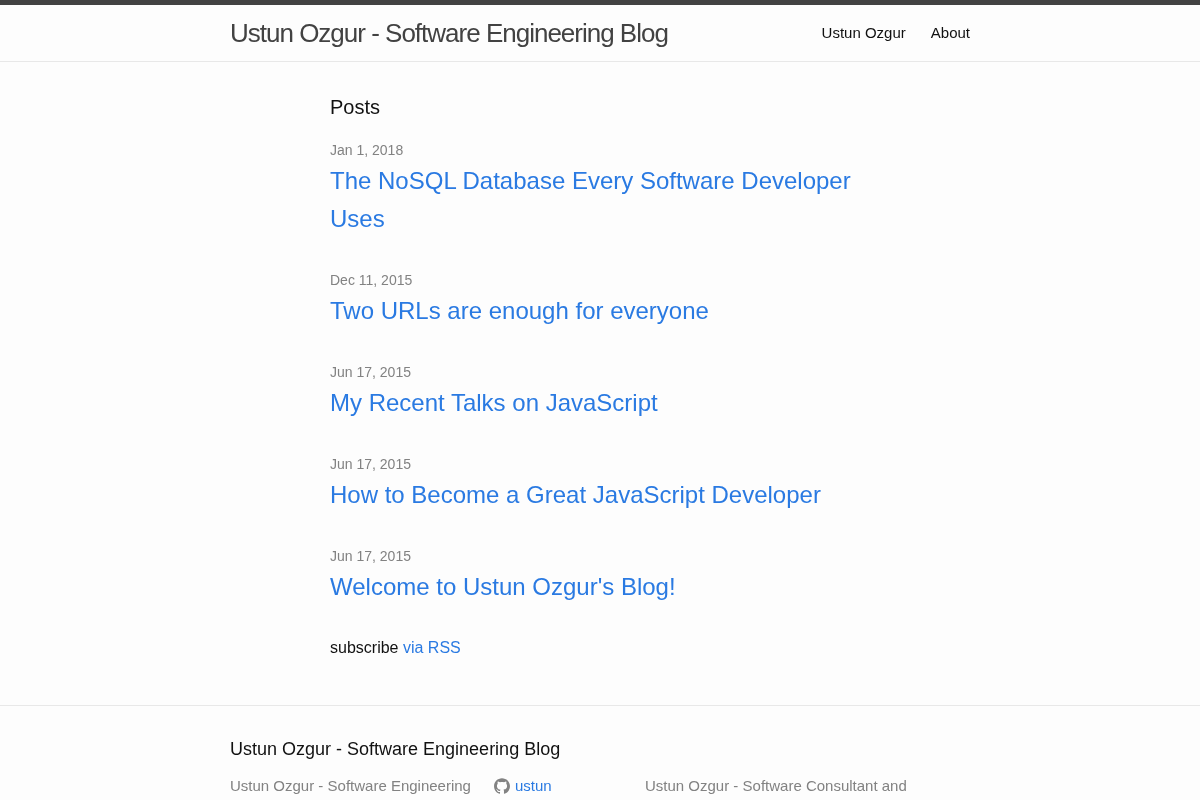 Image resolution: width=1200 pixels, height=800 pixels. What do you see at coordinates (367, 150) in the screenshot?
I see `post-date: Jan 1, 2018` at bounding box center [367, 150].